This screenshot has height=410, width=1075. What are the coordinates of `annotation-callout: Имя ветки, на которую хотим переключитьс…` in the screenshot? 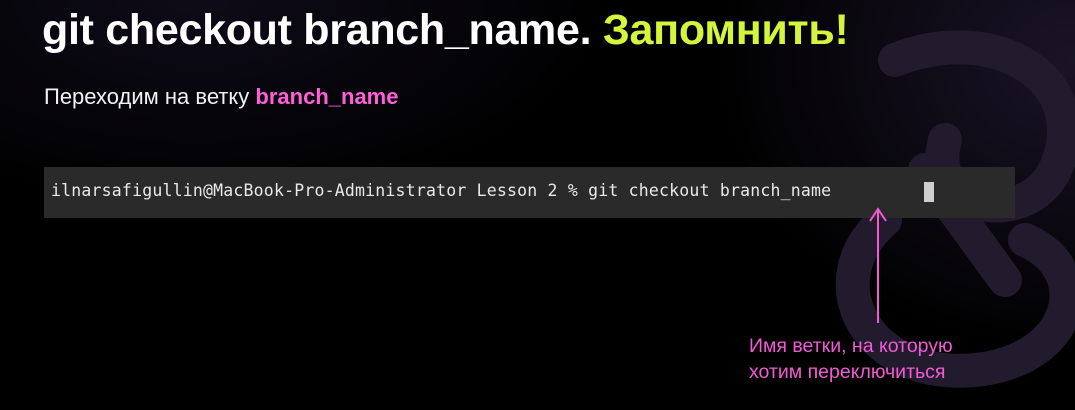 It's located at (851, 359).